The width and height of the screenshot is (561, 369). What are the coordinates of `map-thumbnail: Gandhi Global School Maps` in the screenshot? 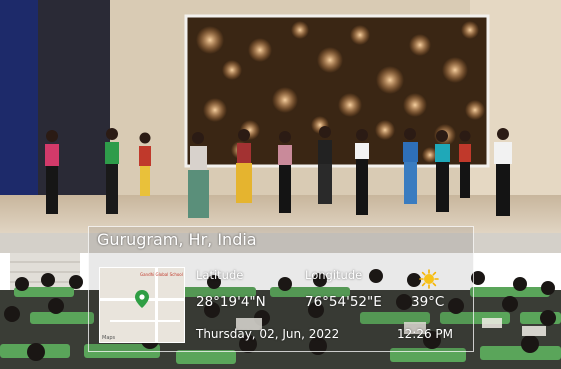 It's located at (142, 305).